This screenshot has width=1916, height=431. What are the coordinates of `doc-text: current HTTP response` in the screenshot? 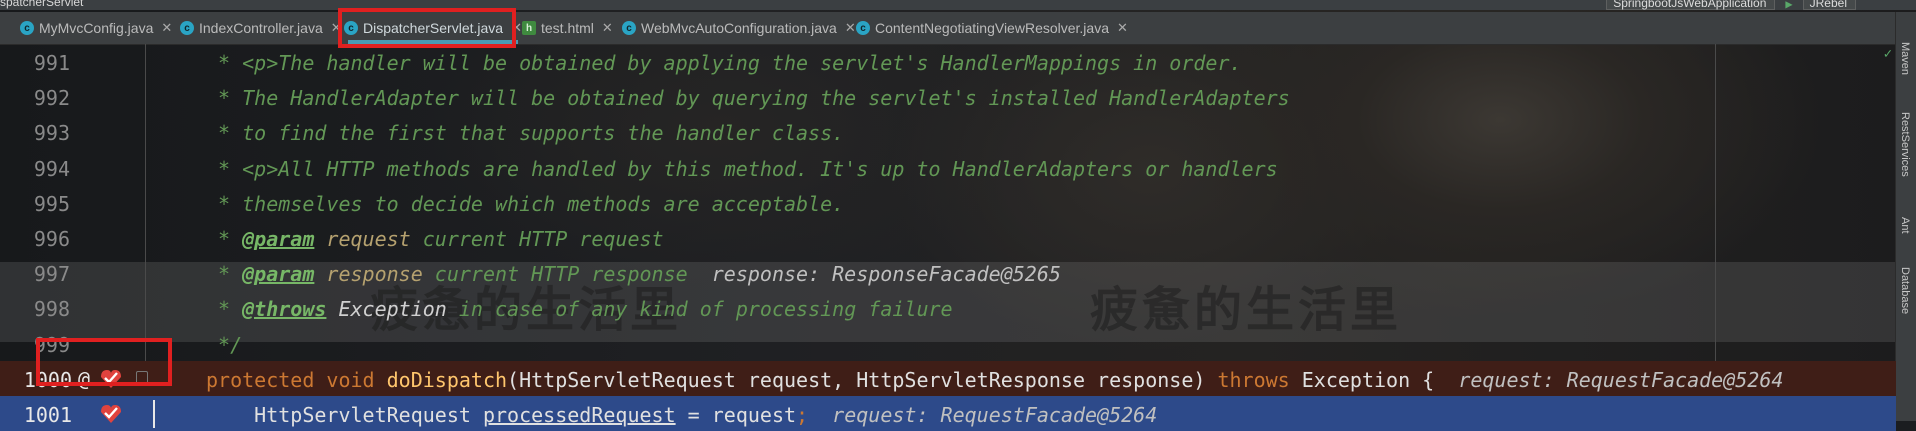 It's located at (567, 274).